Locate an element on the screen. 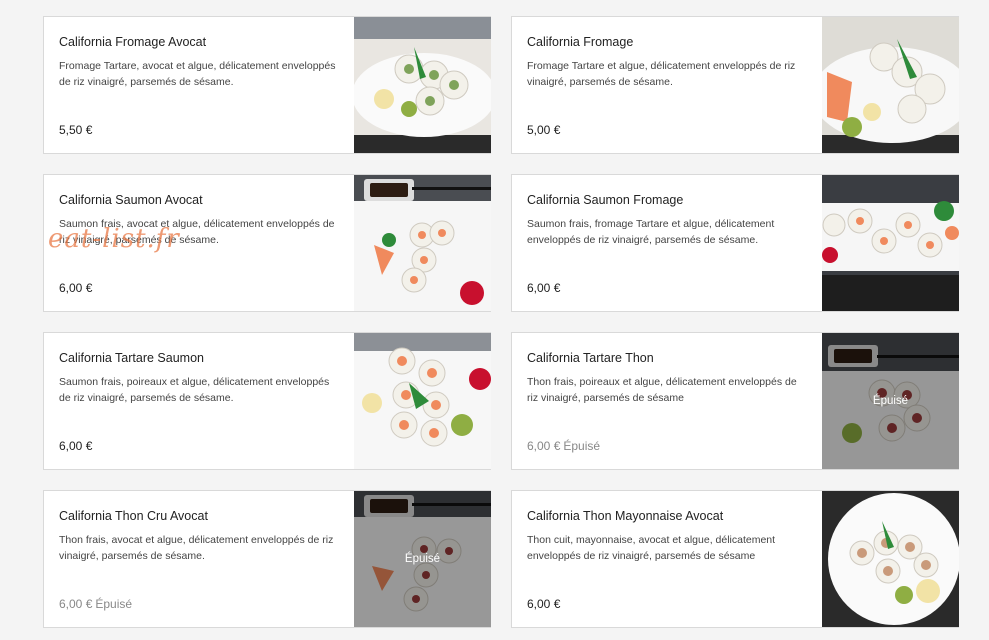 This screenshot has height=640, width=989. watermark-logo: eat-list.fr is located at coordinates (114, 239).